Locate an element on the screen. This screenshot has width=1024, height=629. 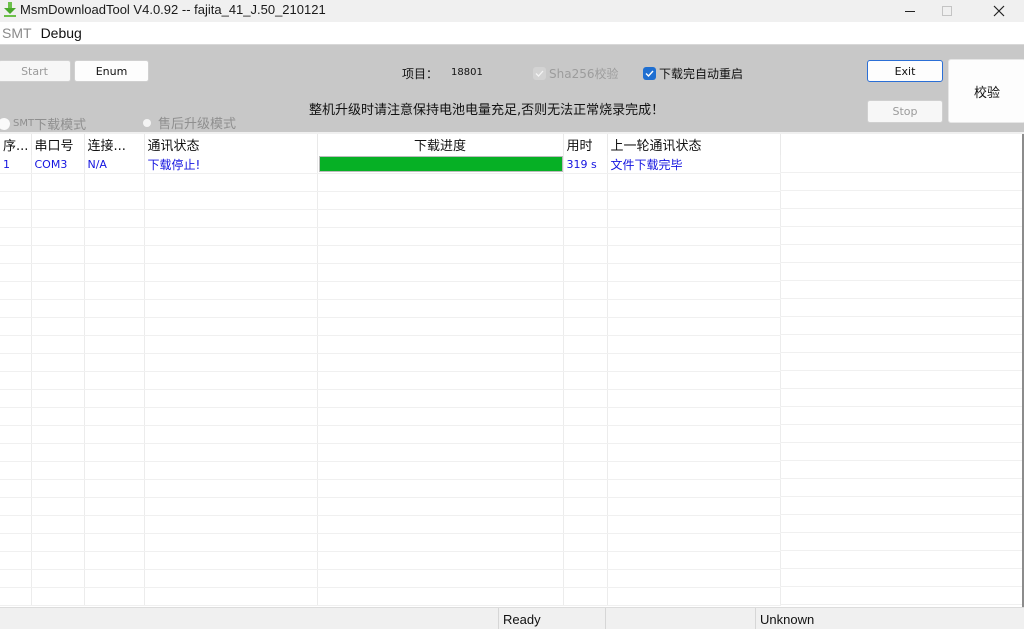
start-button: Start is located at coordinates (35, 71).